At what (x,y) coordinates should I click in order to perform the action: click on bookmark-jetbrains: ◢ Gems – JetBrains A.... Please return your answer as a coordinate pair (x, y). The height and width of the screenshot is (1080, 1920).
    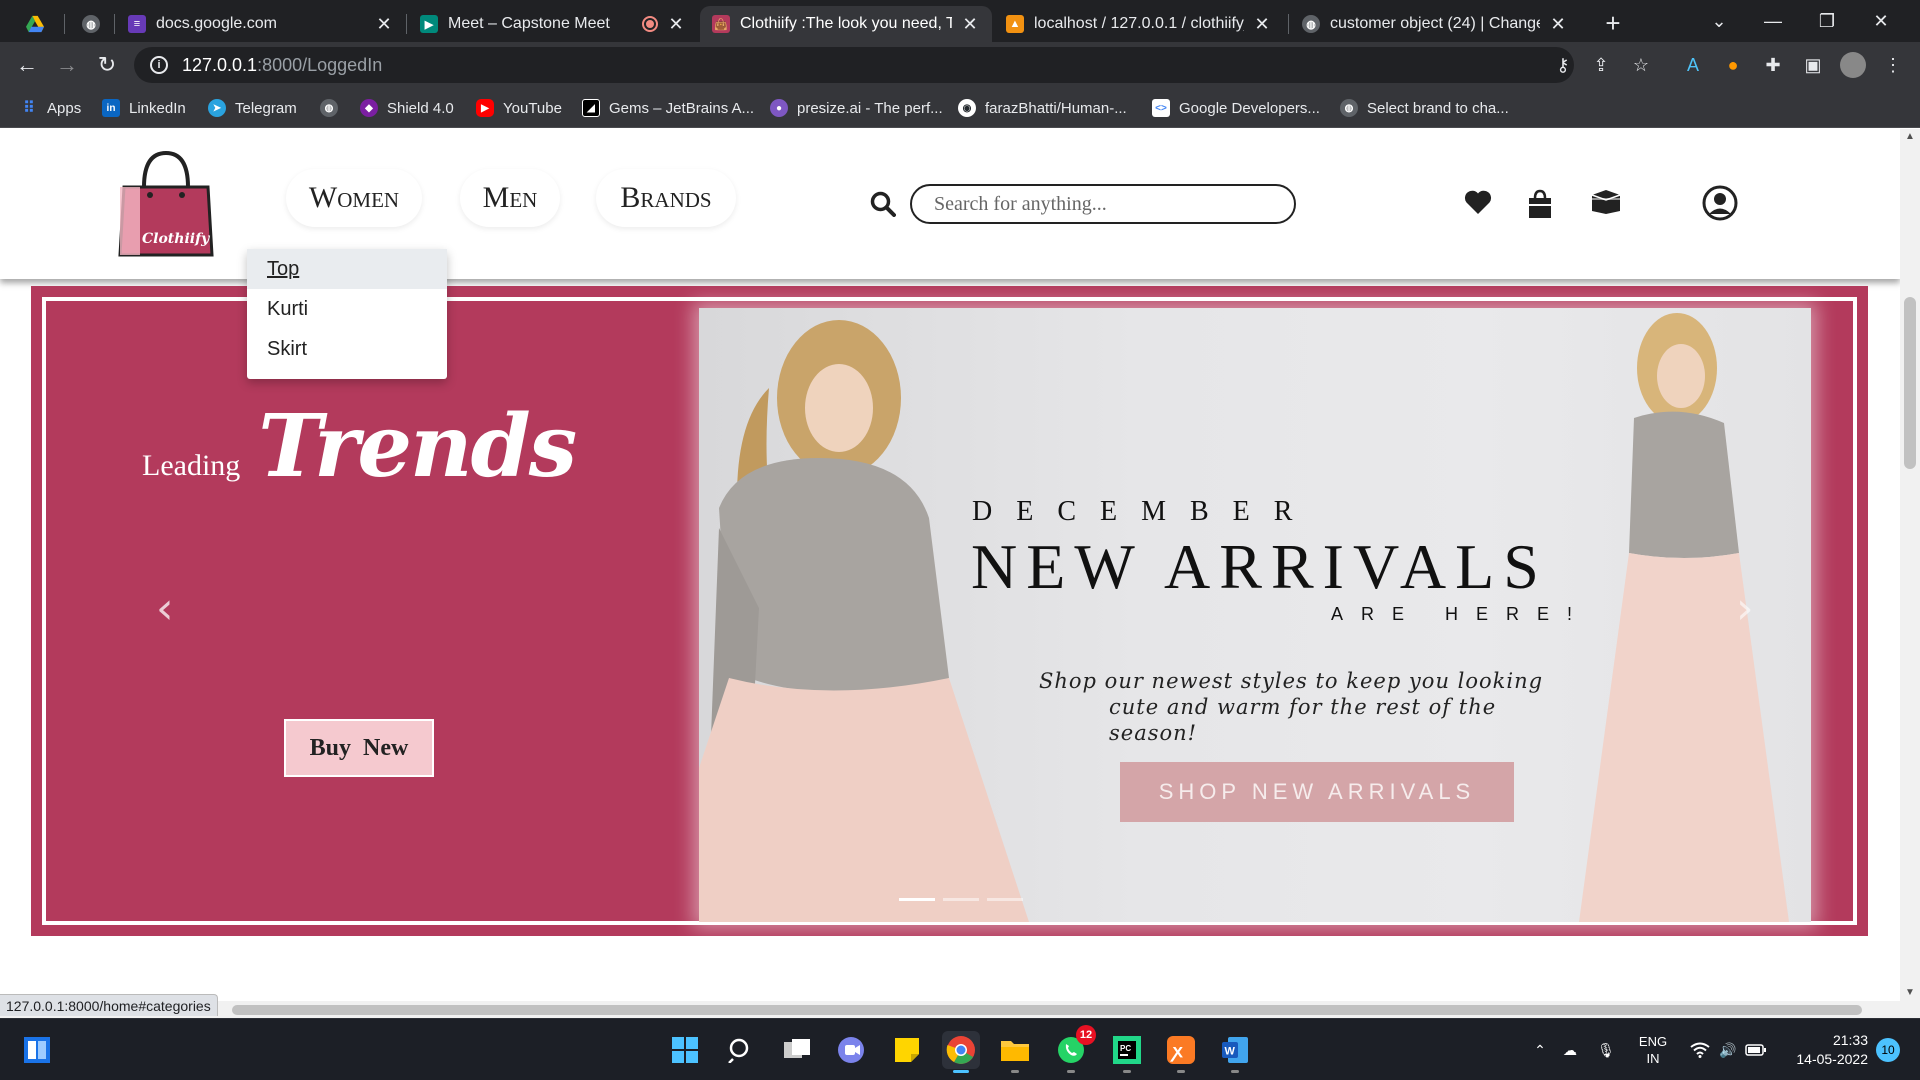
    Looking at the image, I should click on (668, 108).